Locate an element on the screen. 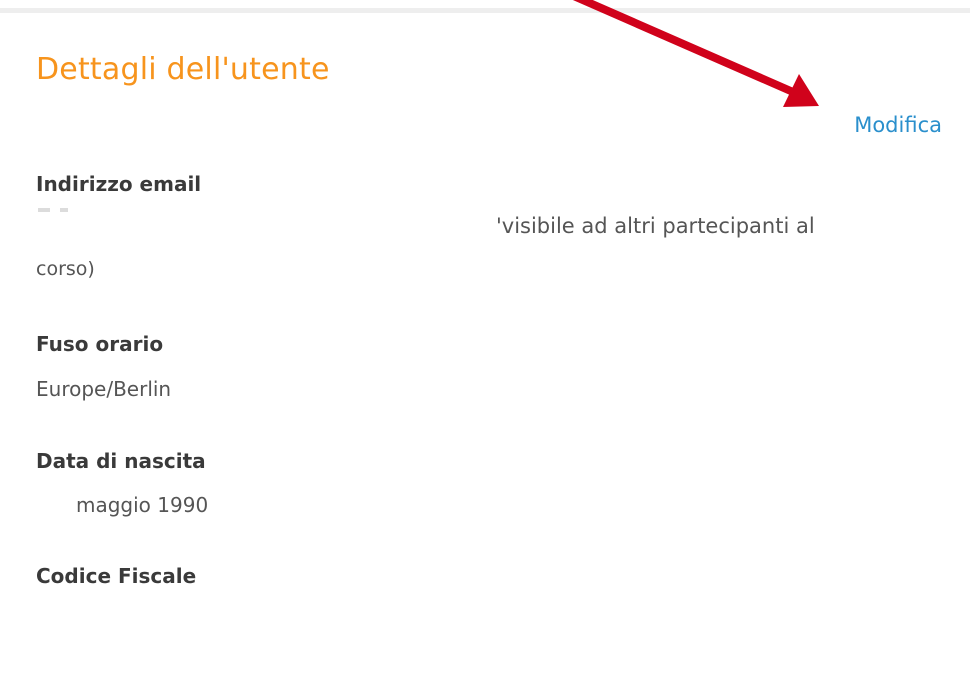 This screenshot has height=675, width=970. birthdate-label: Data di nascita is located at coordinates (121, 461).